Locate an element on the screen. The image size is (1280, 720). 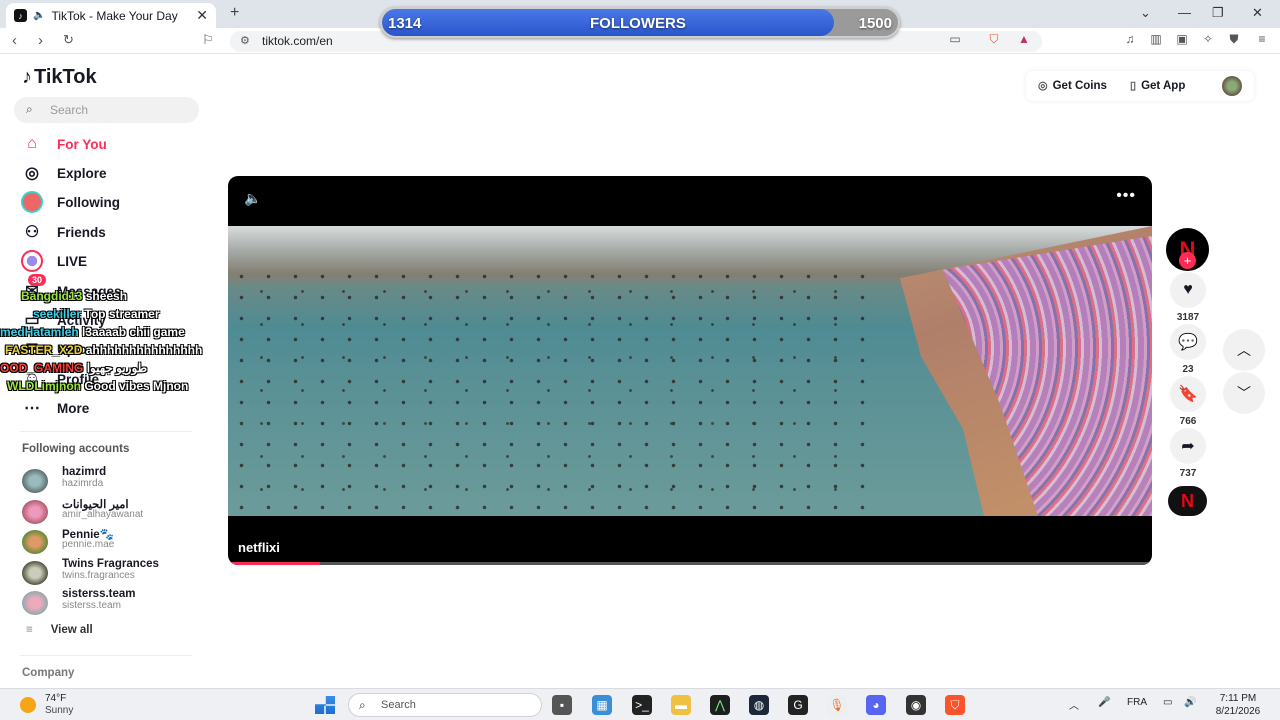
like-action: ♥ 3187 is located at coordinates (1188, 297).